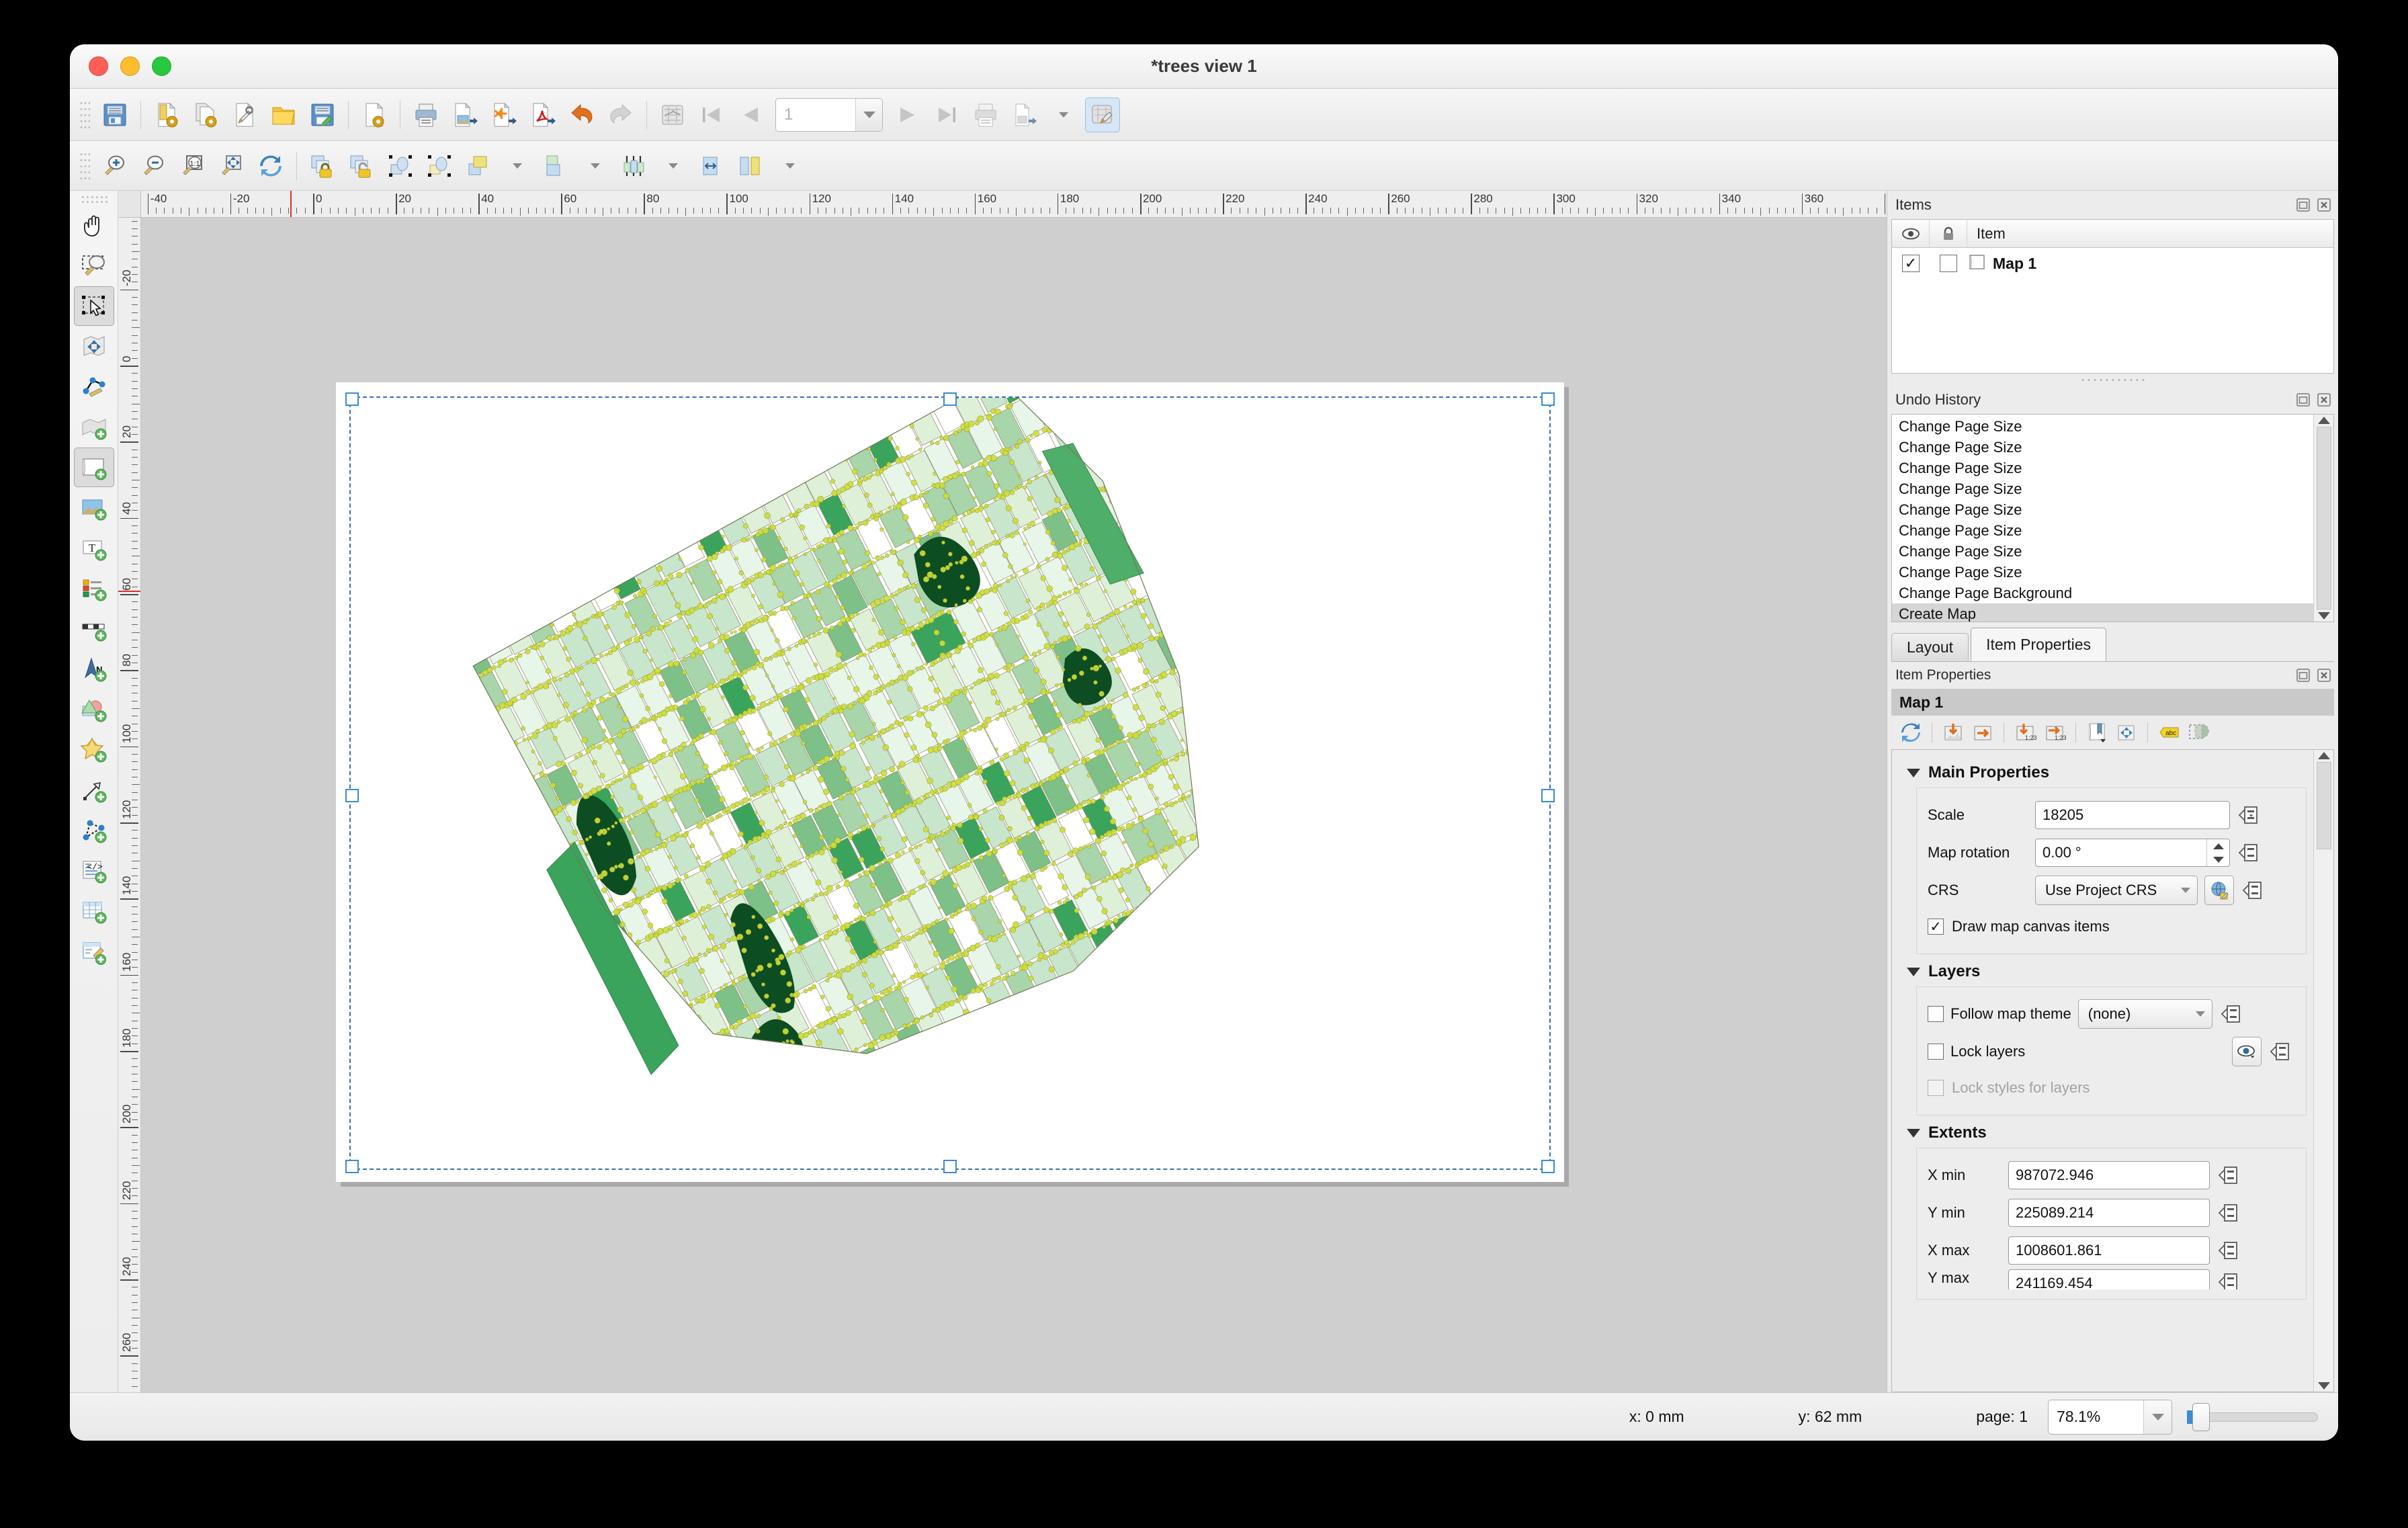 The image size is (2408, 1528). I want to click on refresh-view-icon, so click(270, 165).